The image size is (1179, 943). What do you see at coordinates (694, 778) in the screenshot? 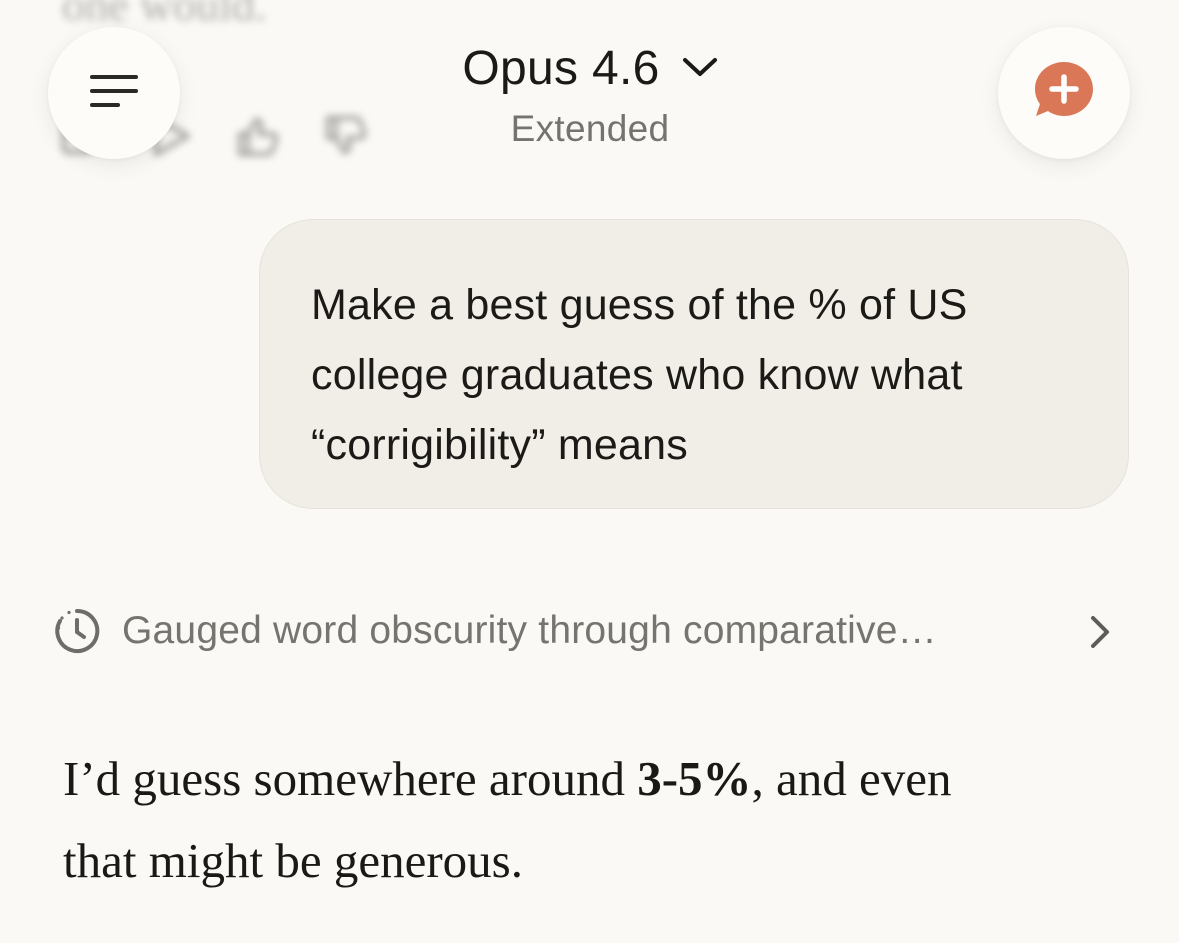
I see `assistant-highlight-estimate: 3-5%` at bounding box center [694, 778].